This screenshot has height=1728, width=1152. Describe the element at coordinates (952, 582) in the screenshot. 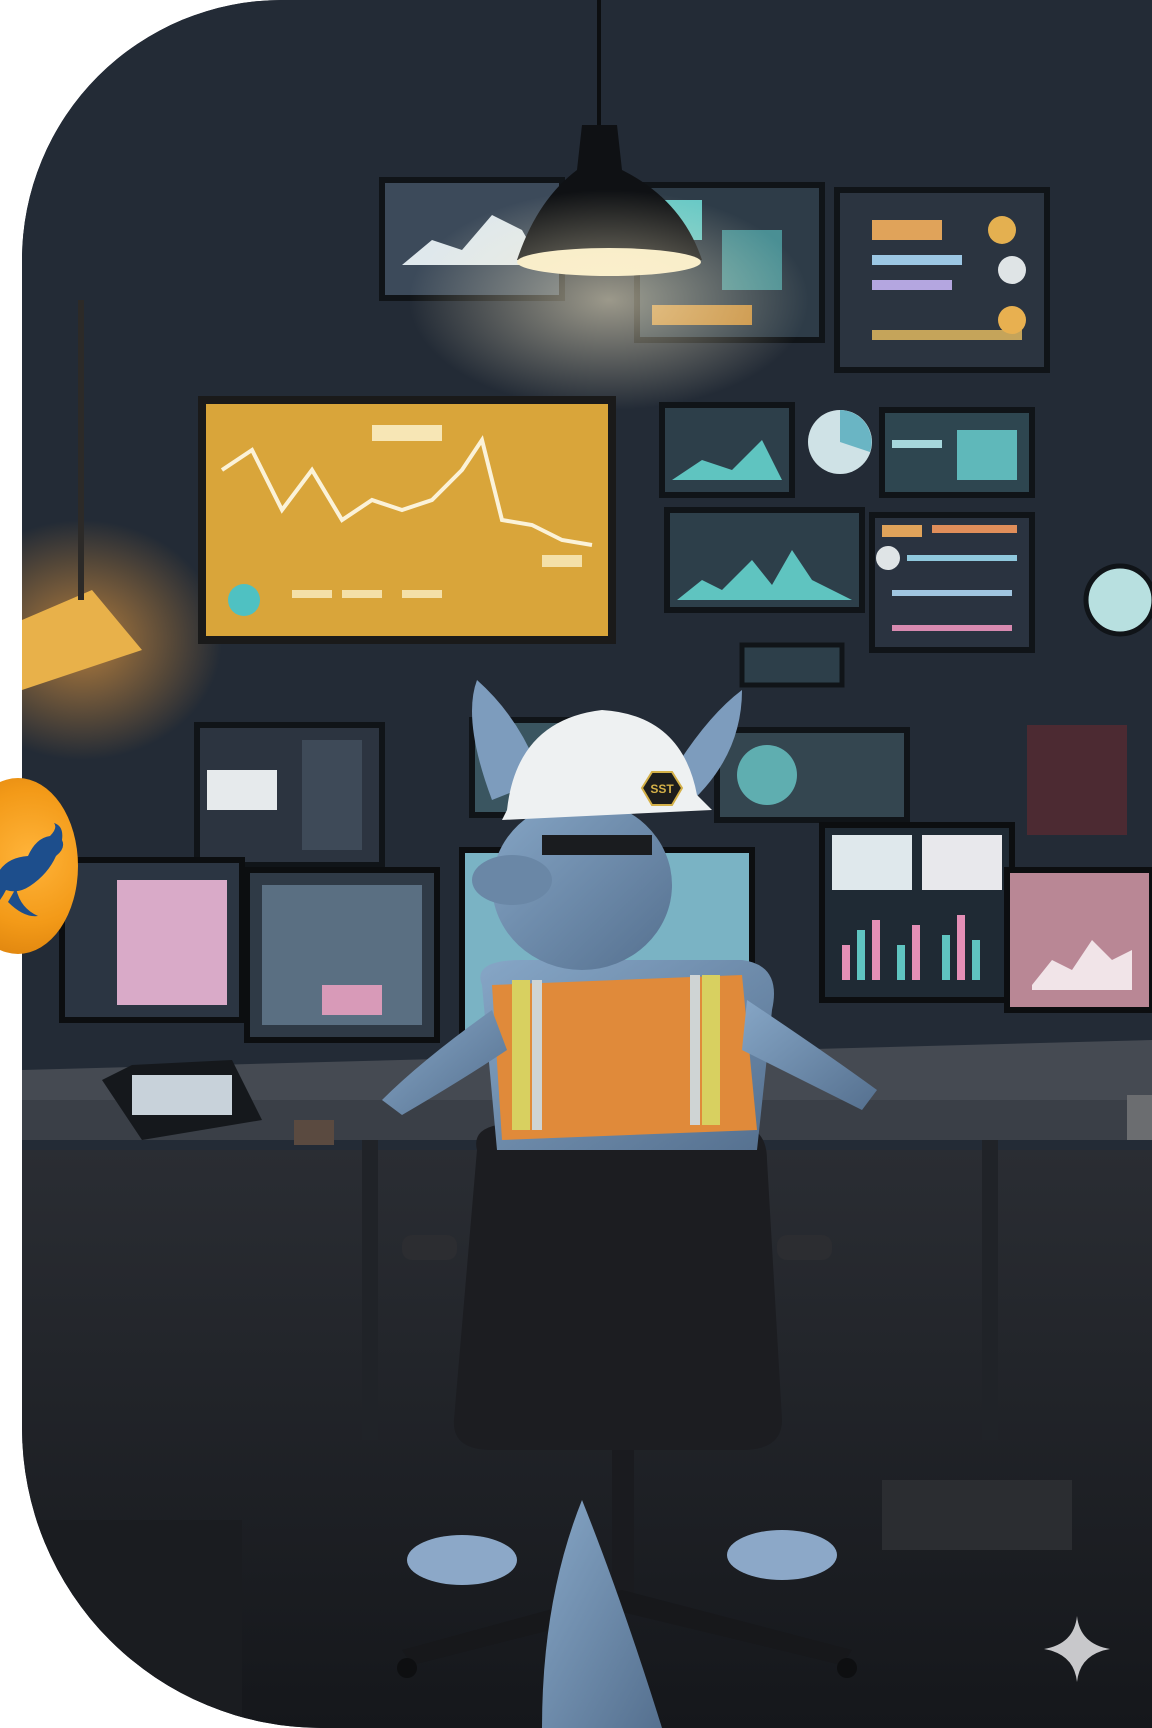

I see `list-screen` at that location.